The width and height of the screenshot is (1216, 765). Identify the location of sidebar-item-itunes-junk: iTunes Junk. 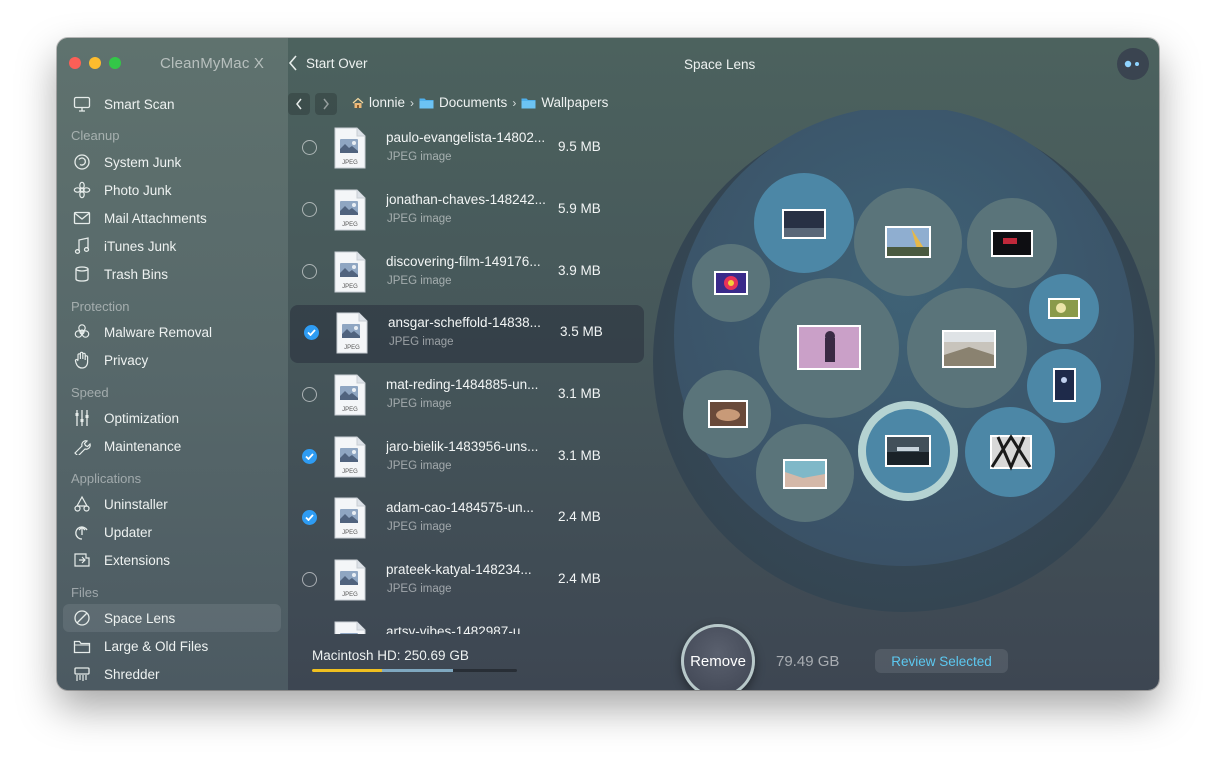
(172, 246).